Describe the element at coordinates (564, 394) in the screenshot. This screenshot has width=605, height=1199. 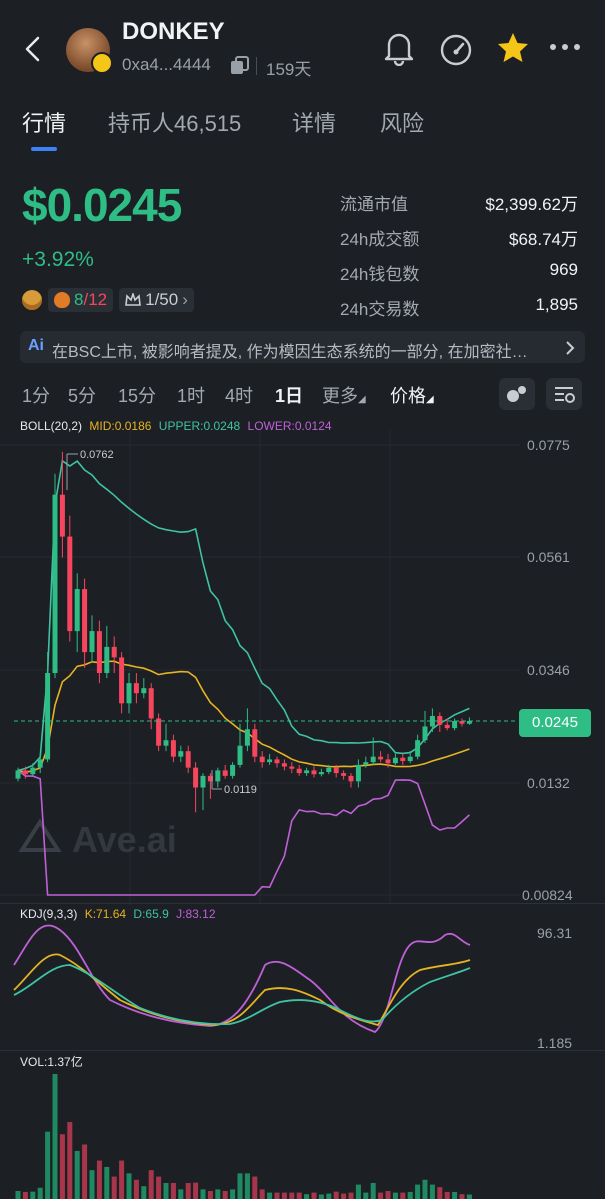
I see `chart-settings-button` at that location.